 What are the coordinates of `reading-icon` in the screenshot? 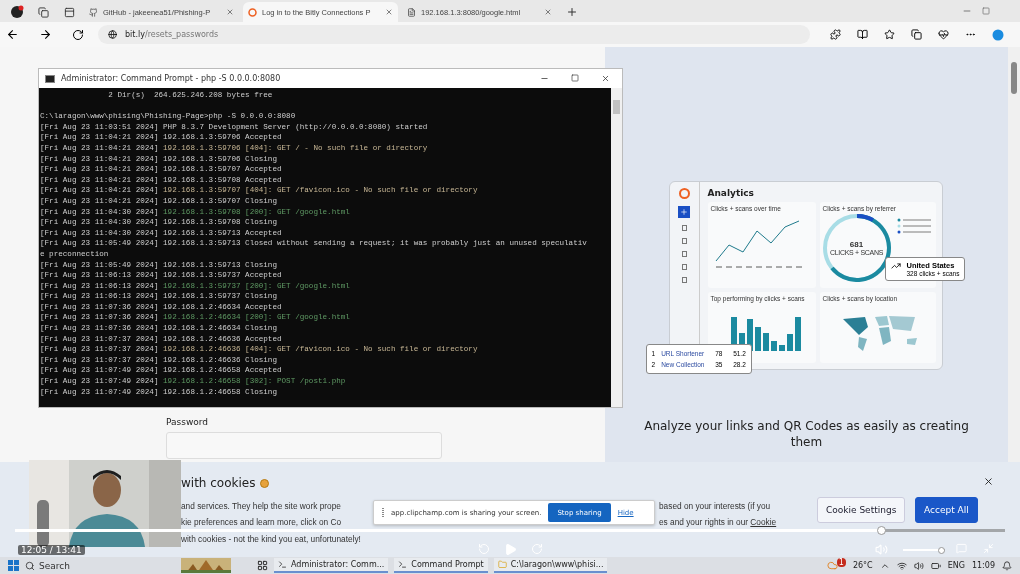 It's located at (862, 34).